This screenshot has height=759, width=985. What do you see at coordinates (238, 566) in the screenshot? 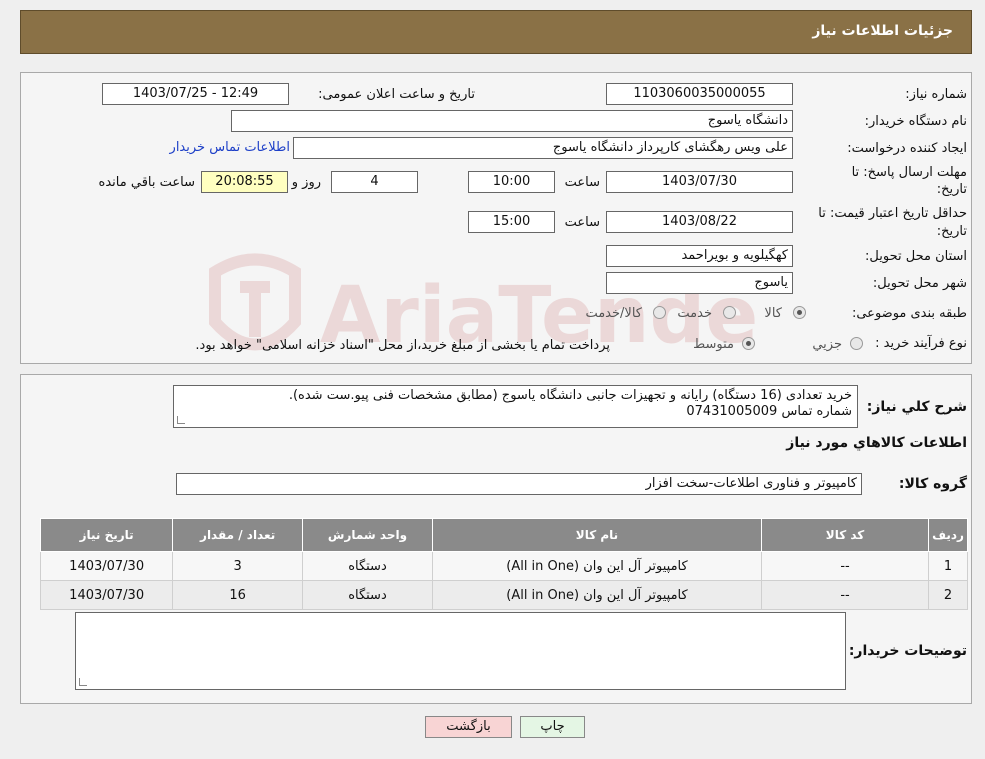
I see `cell-quantity: 3` at bounding box center [238, 566].